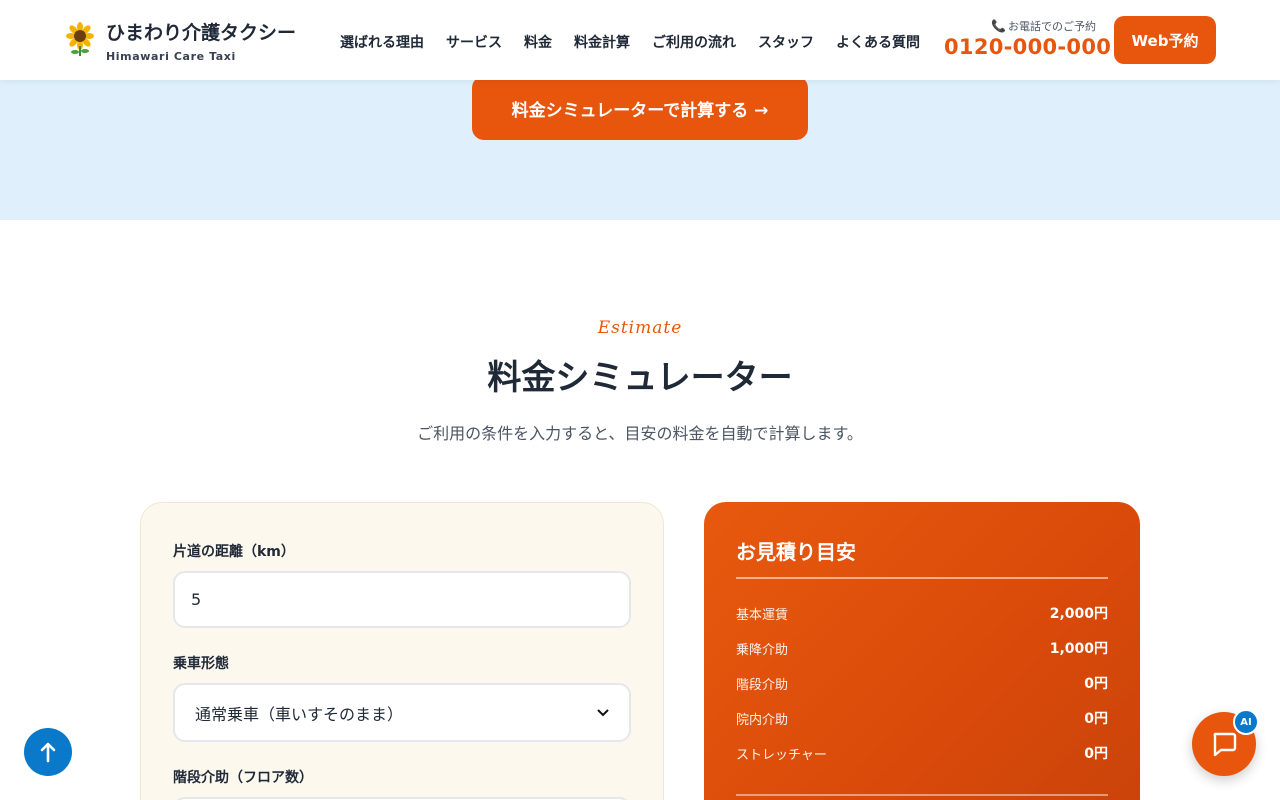 This screenshot has height=800, width=1280. Describe the element at coordinates (1078, 649) in the screenshot. I see `estimate-row-value: 1,000円` at that location.